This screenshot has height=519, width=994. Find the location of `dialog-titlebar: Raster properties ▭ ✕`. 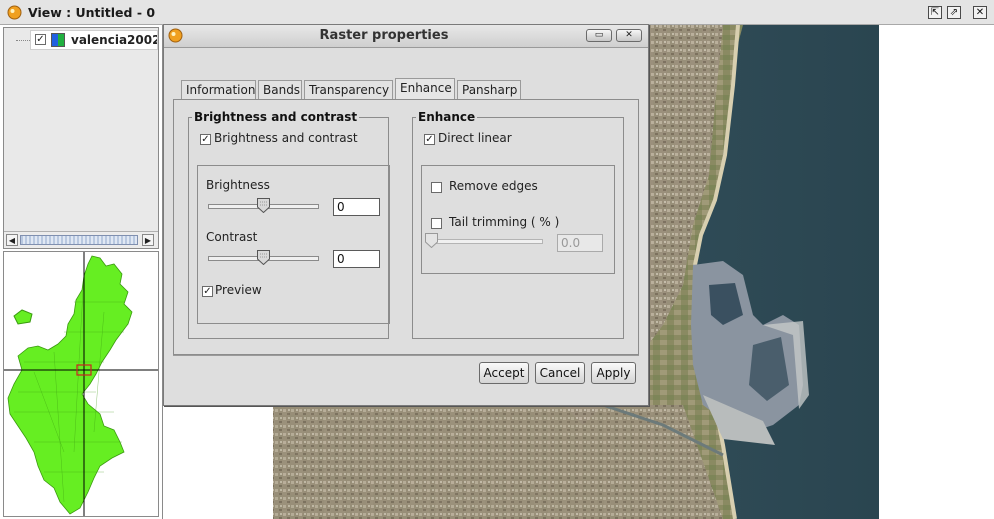

dialog-titlebar: Raster properties ▭ ✕ is located at coordinates (406, 36).